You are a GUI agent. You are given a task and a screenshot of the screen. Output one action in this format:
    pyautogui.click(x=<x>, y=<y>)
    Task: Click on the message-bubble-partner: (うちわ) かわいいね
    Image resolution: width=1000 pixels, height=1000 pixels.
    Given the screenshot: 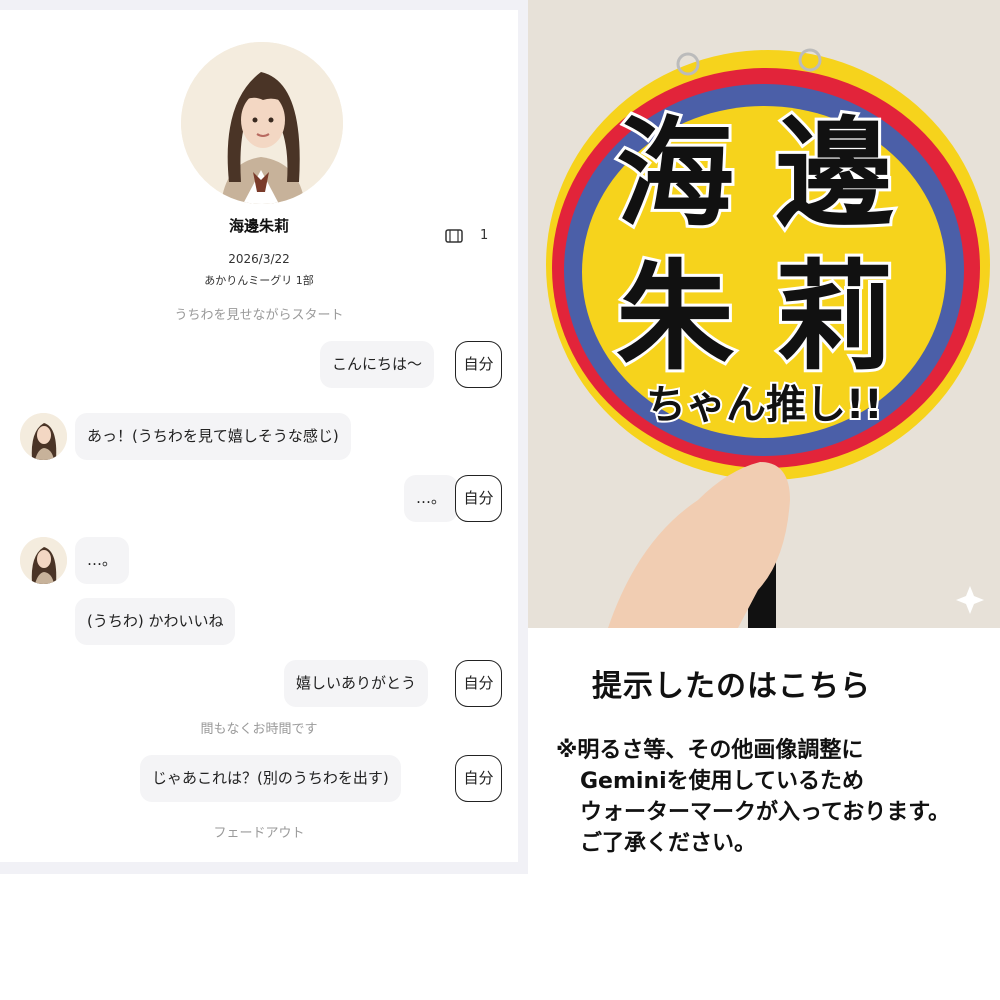 What is the action you would take?
    pyautogui.click(x=155, y=621)
    